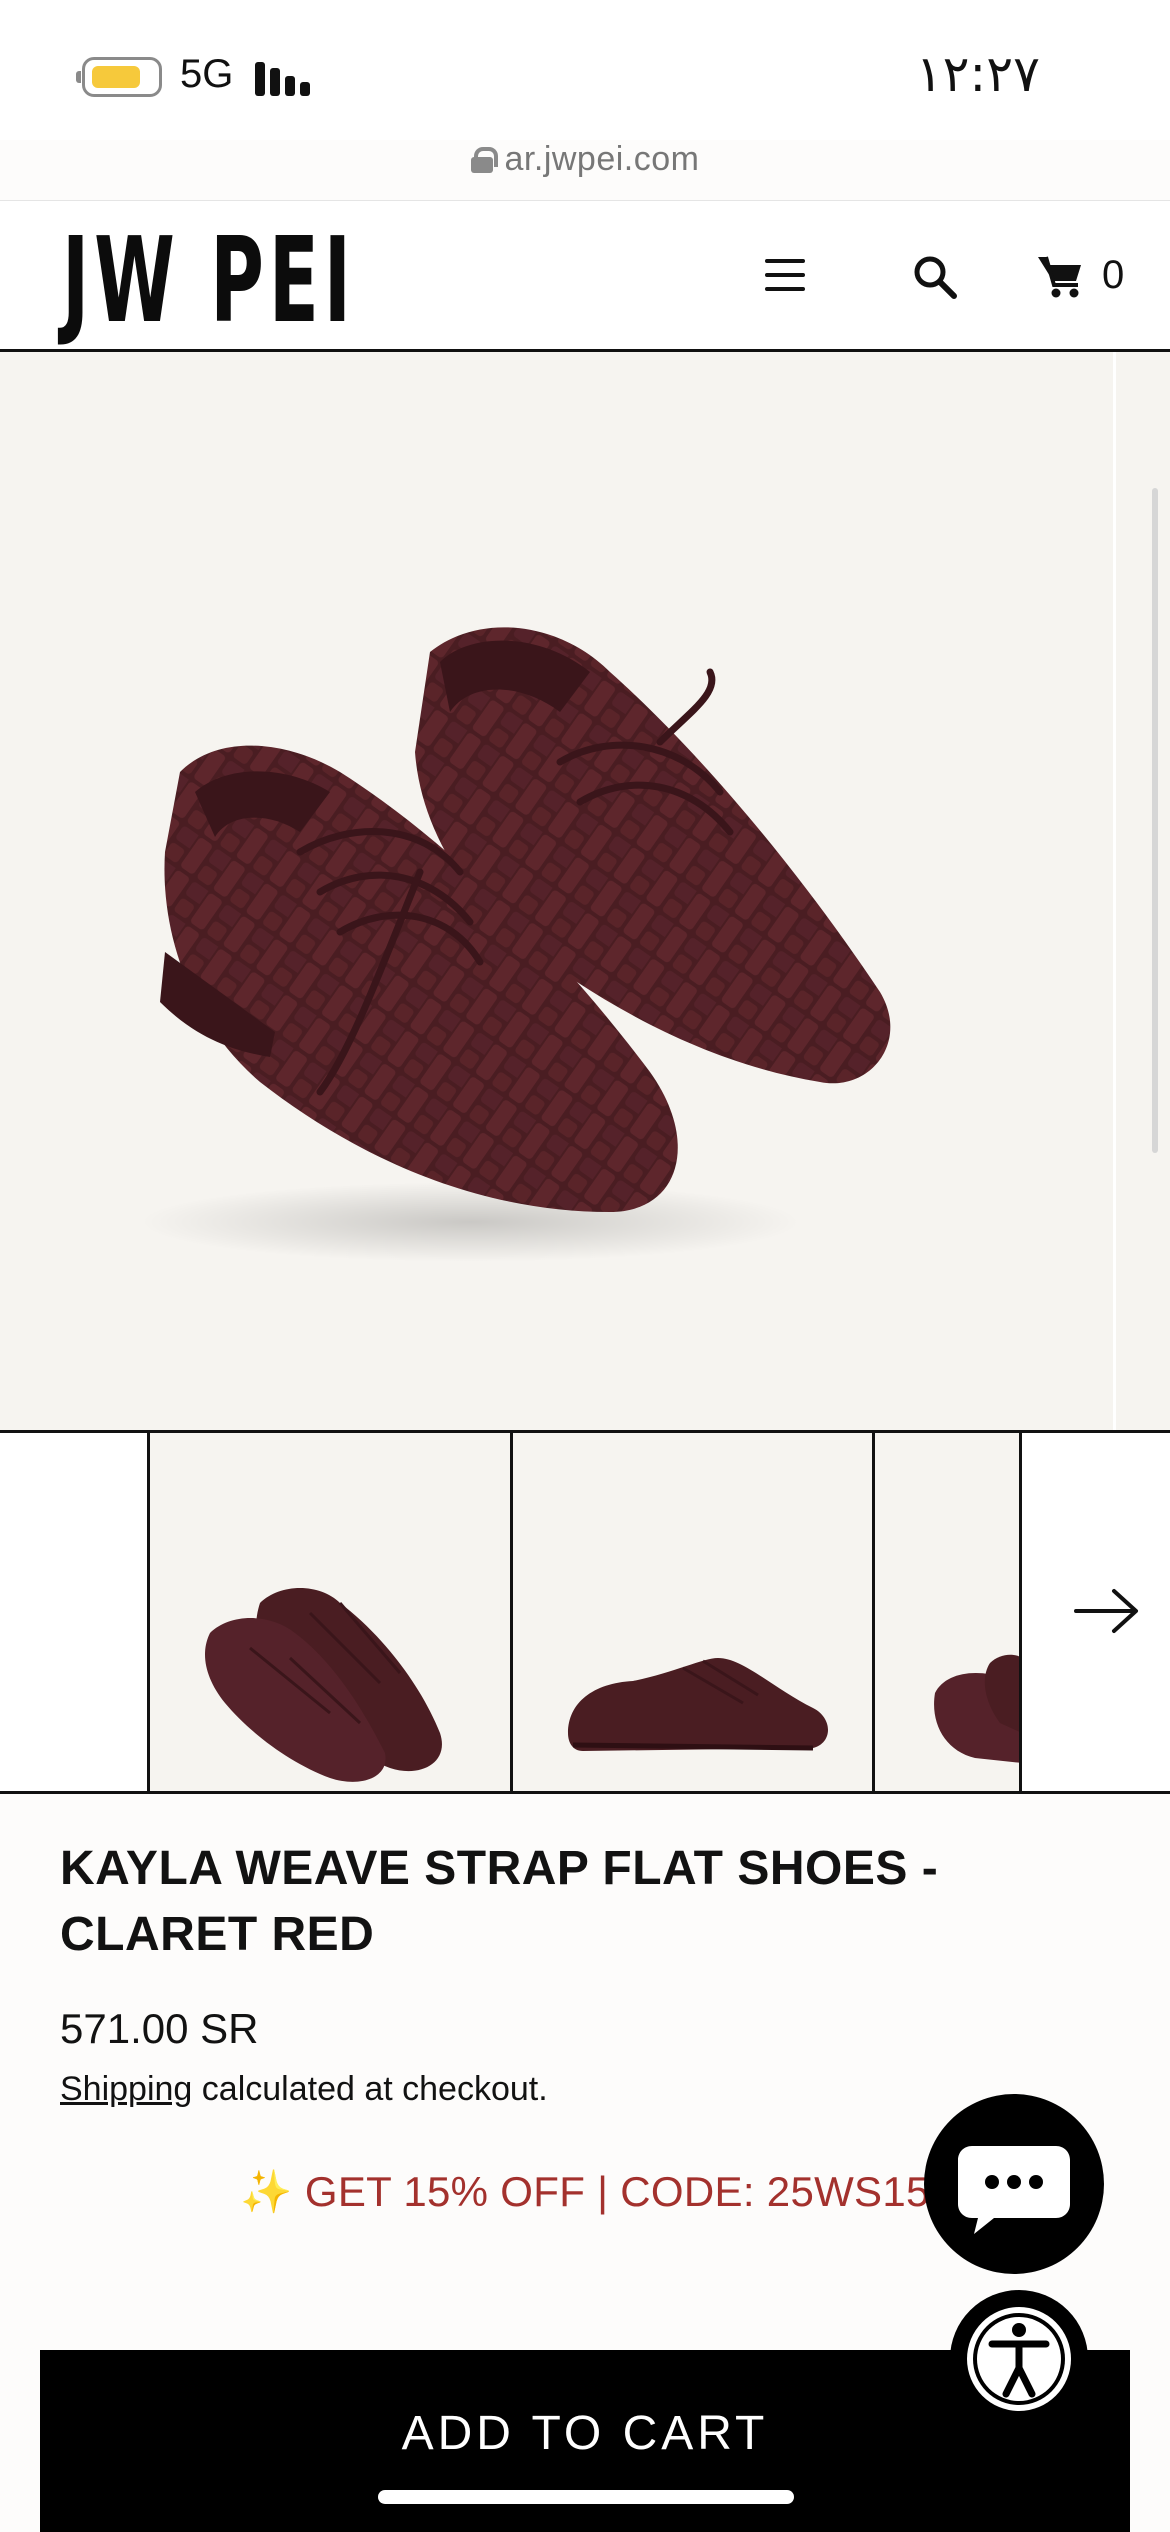 The width and height of the screenshot is (1170, 2532). Describe the element at coordinates (585, 70) in the screenshot. I see `status-bar: 5G ۱۲:۲۷` at that location.